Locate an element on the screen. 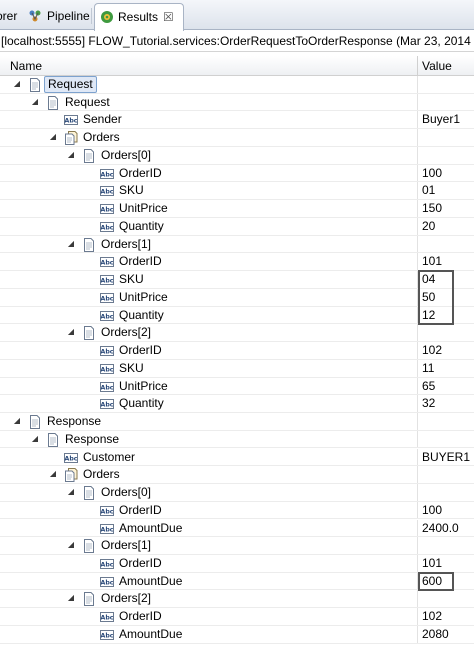  tree-row-name: Response is located at coordinates (92, 438).